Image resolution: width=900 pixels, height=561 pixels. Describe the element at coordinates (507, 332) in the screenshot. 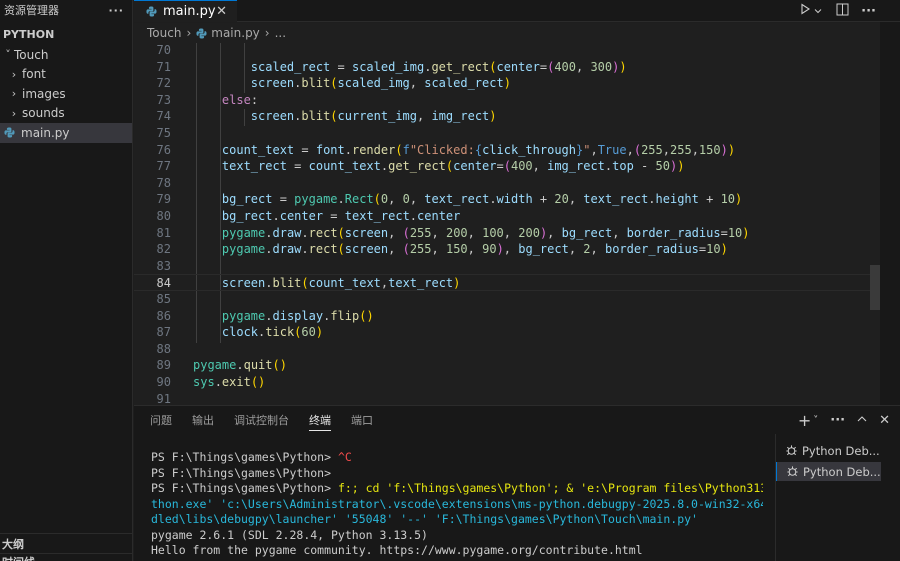

I see `code-line: 87 clock.tick(60)` at that location.